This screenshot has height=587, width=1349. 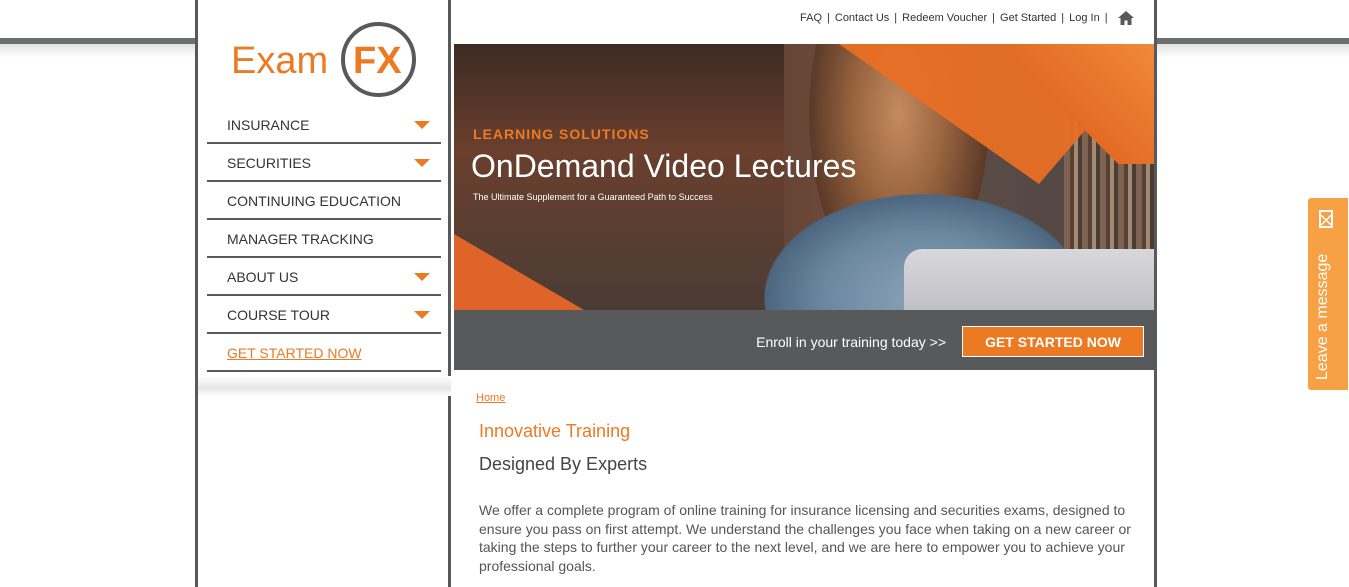 I want to click on nav-item-course-tour: COURSE TOUR, so click(x=324, y=315).